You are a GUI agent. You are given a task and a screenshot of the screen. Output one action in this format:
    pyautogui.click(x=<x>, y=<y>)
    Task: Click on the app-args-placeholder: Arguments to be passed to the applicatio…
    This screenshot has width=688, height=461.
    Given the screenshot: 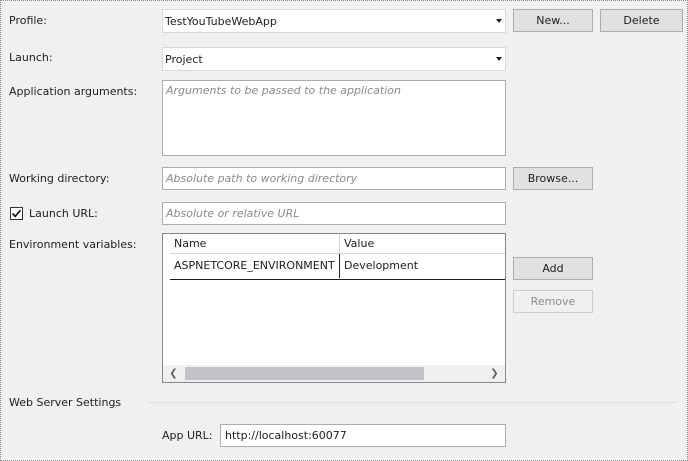 What is the action you would take?
    pyautogui.click(x=283, y=90)
    